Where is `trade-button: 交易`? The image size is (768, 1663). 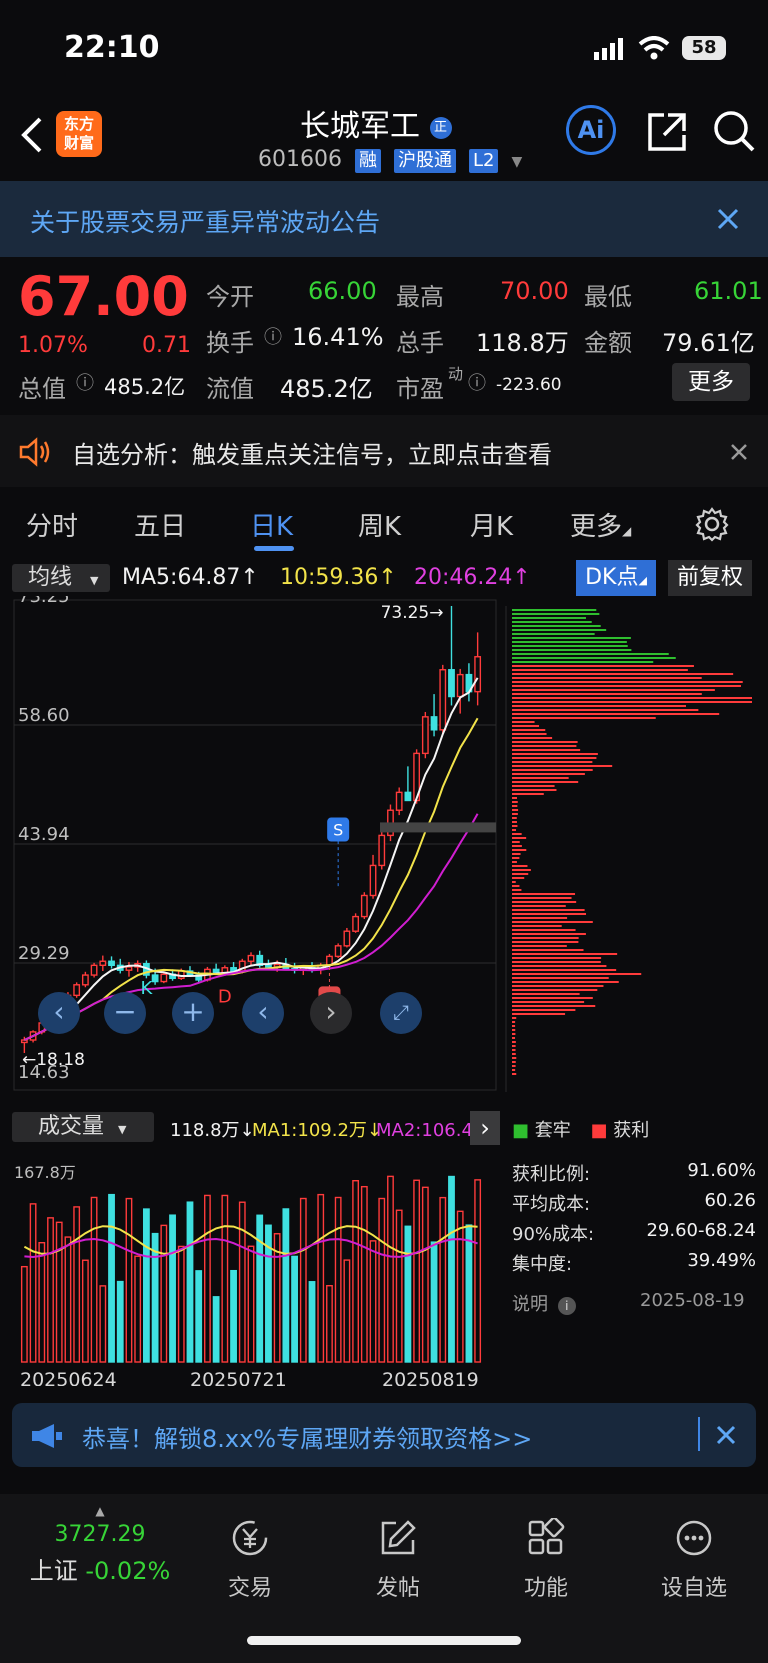
trade-button: 交易 is located at coordinates (250, 1560).